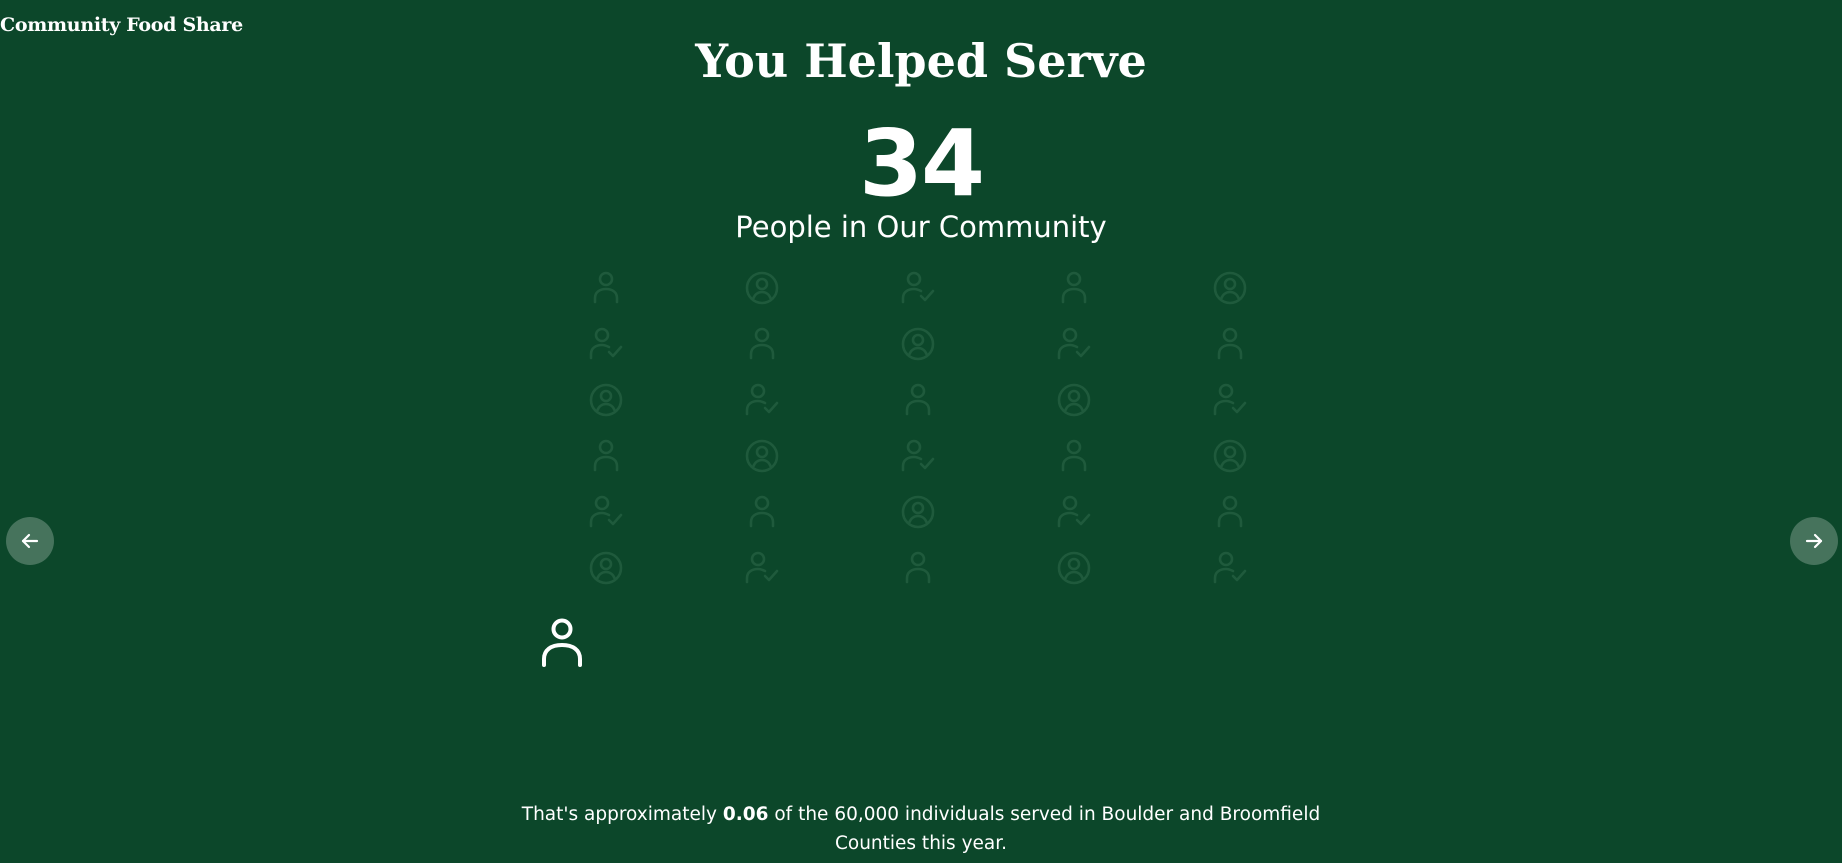  Describe the element at coordinates (916, 428) in the screenshot. I see `people-icon-grid` at that location.